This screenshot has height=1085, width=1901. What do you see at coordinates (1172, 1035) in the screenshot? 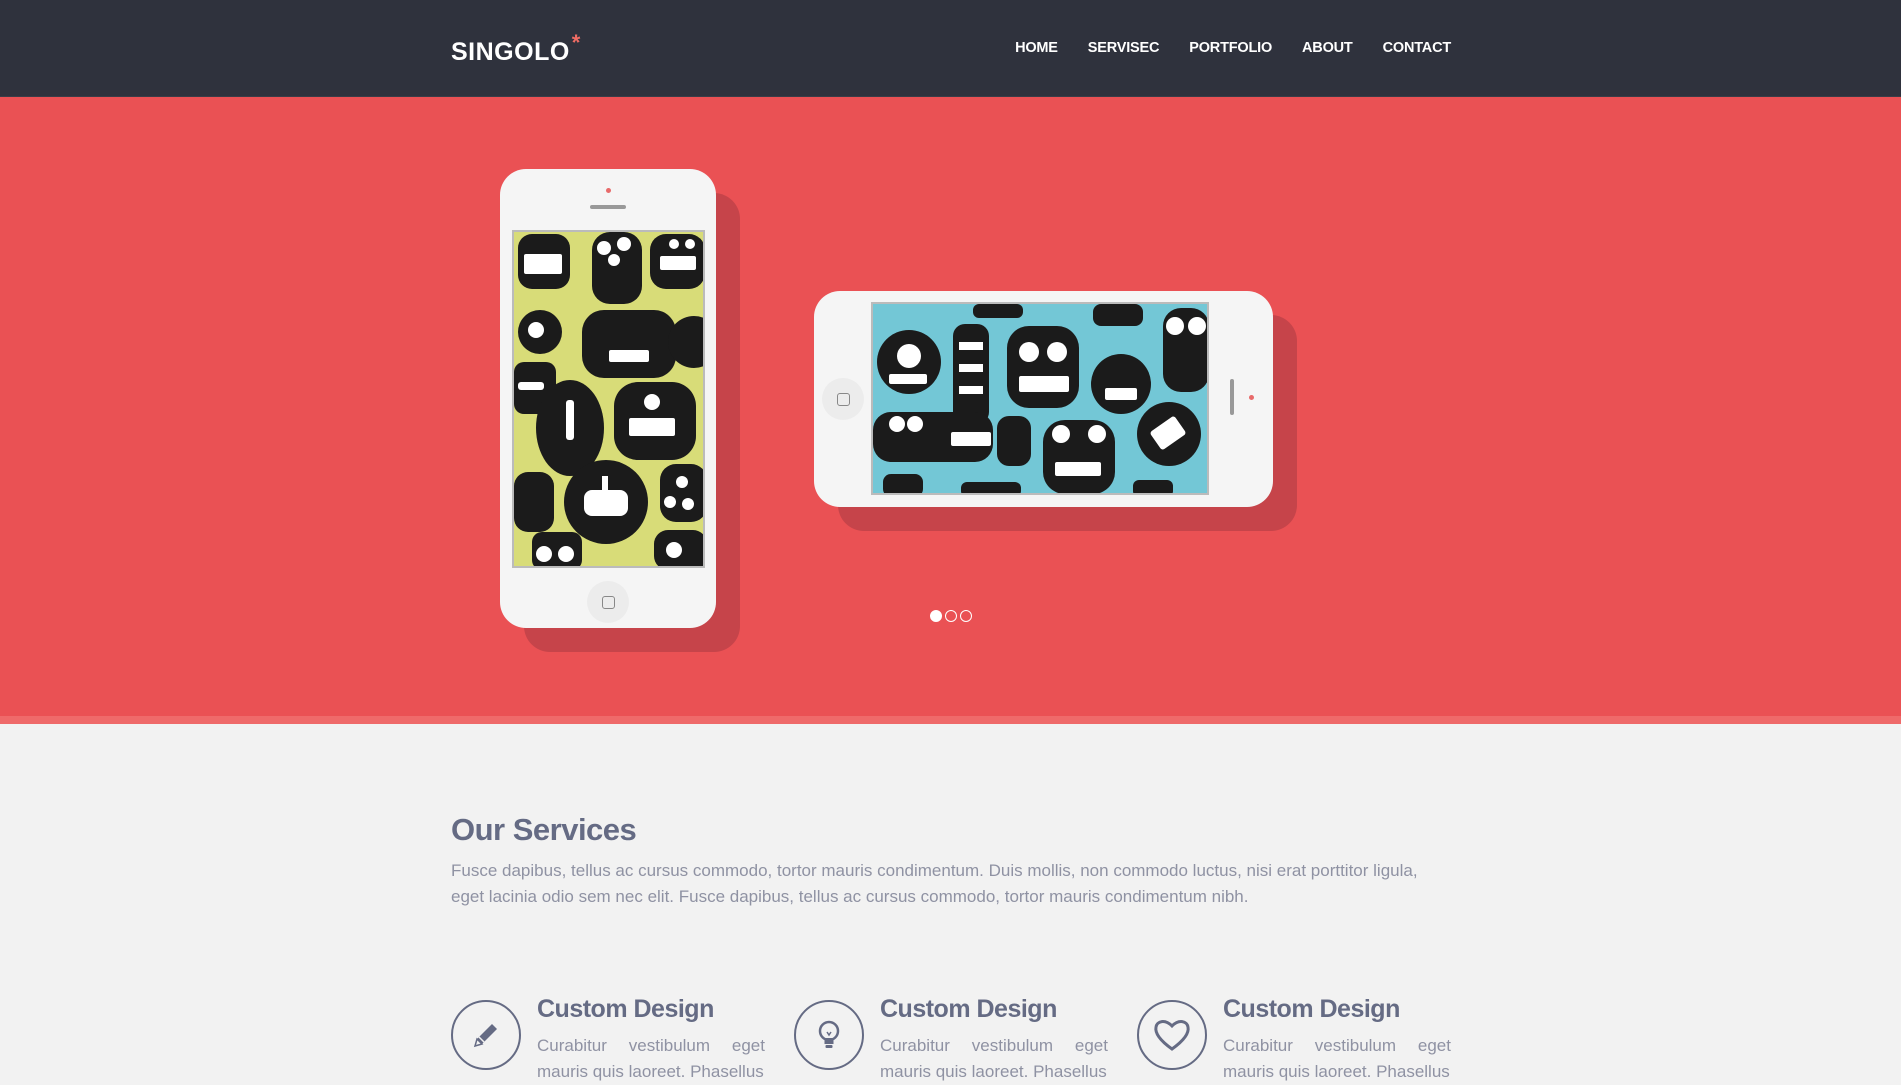
I see `heart-icon` at bounding box center [1172, 1035].